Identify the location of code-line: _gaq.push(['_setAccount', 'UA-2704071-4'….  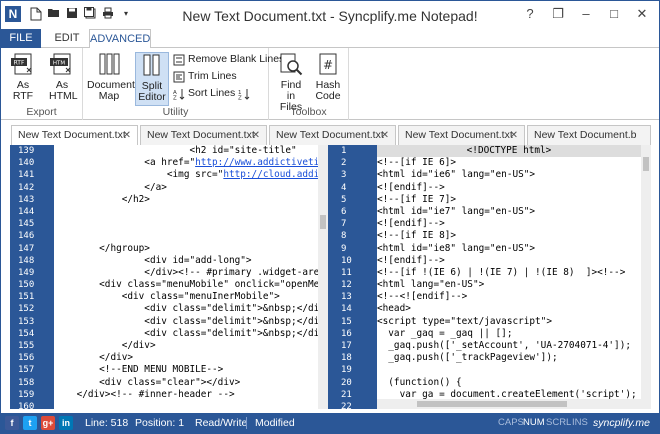
(509, 346).